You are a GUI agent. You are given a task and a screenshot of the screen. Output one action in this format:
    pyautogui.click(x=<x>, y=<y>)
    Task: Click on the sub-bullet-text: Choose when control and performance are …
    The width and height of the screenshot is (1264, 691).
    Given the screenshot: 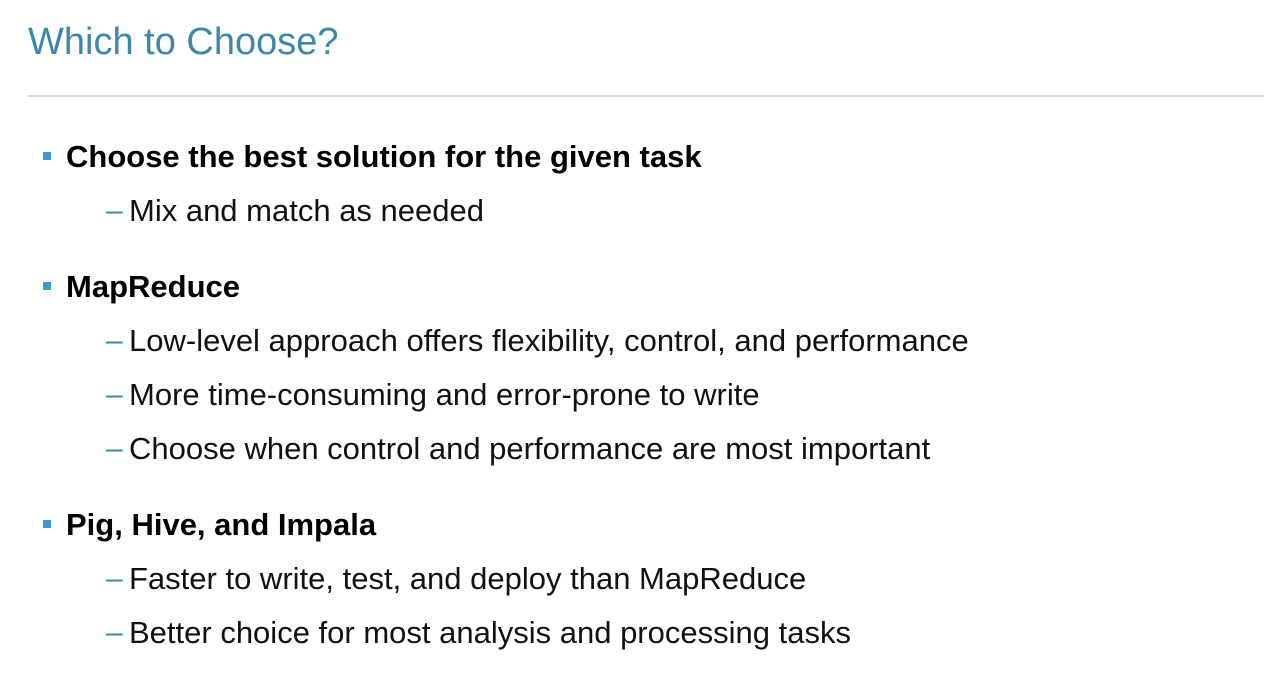 What is the action you would take?
    pyautogui.click(x=530, y=448)
    